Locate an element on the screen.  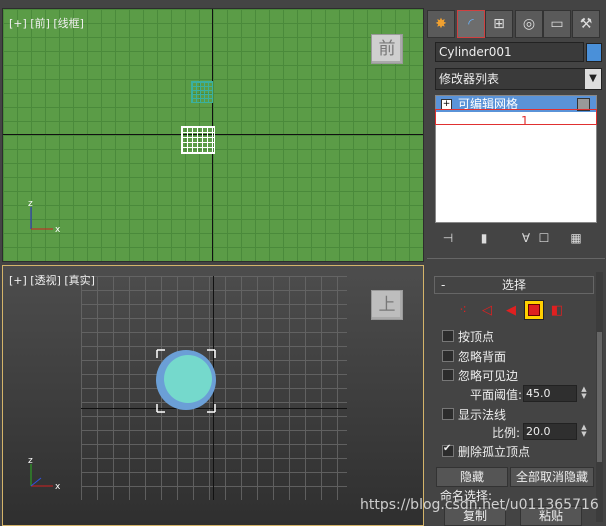
planar-threshold-value: 45.0 is located at coordinates (538, 393).